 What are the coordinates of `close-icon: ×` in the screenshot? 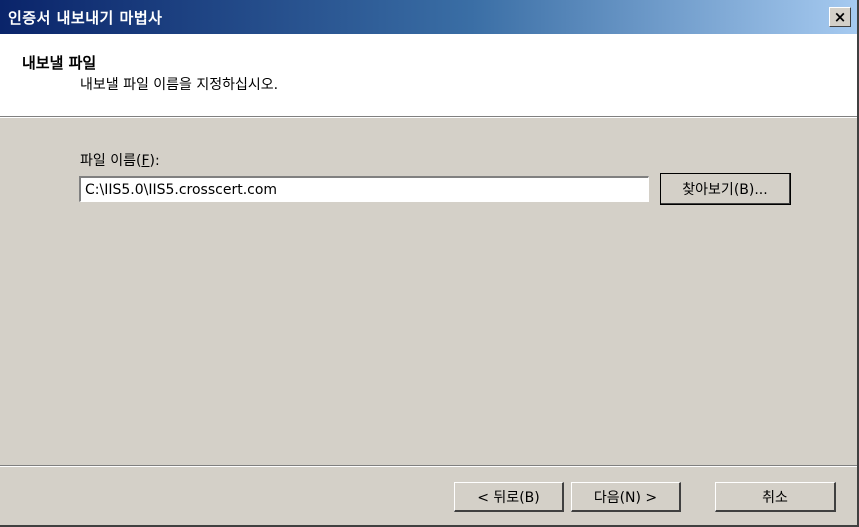 It's located at (840, 16).